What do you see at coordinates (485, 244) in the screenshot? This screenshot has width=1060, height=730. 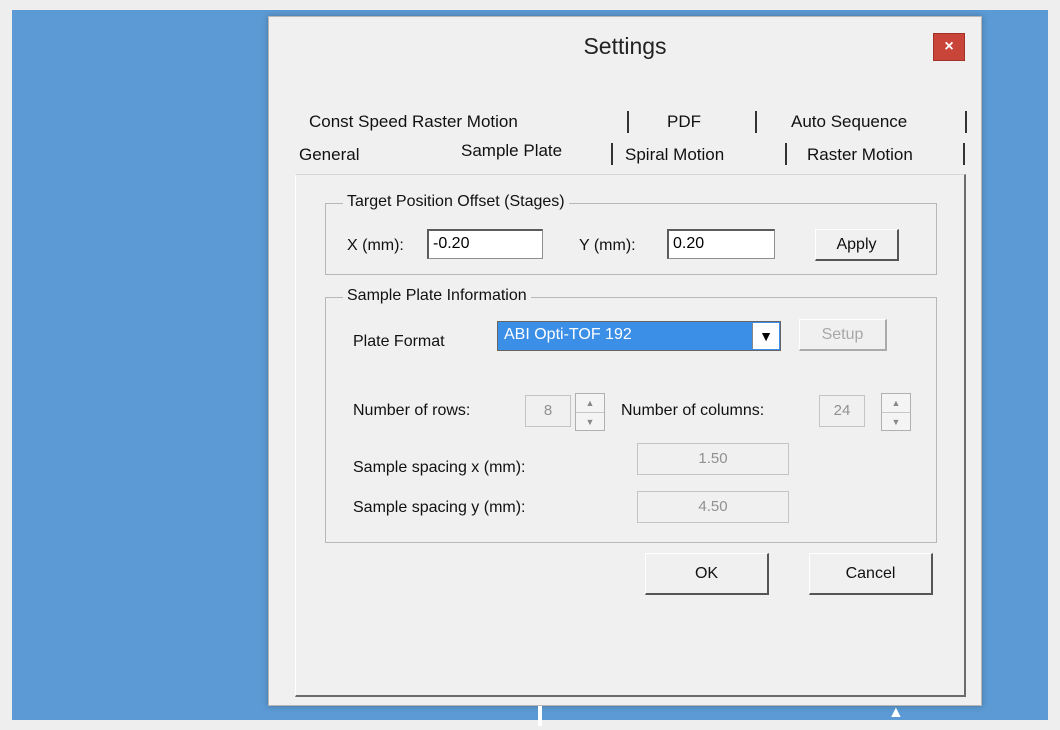 I see `x-offset-input: -0.20` at bounding box center [485, 244].